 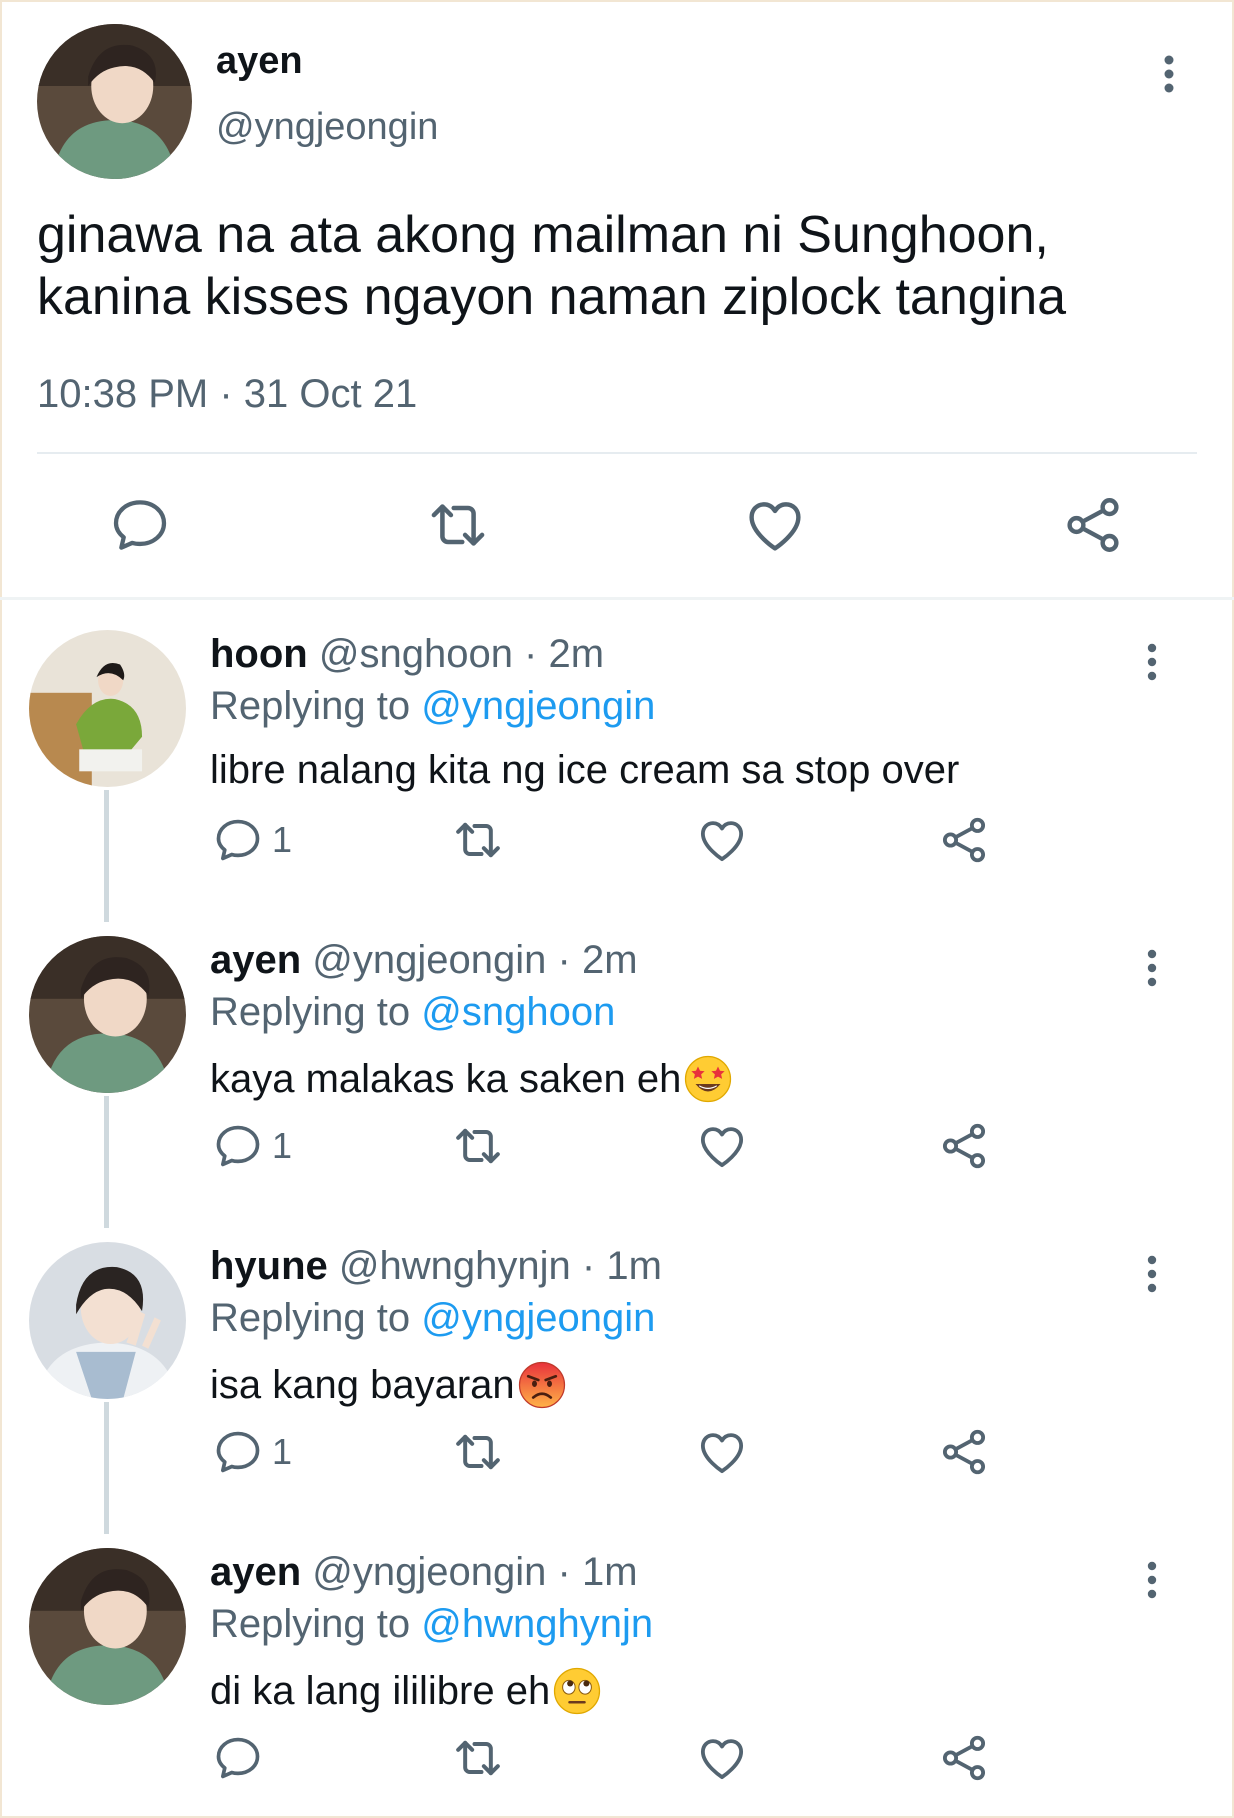 I want to click on reply-text: isa kang bayaran, so click(x=388, y=1385).